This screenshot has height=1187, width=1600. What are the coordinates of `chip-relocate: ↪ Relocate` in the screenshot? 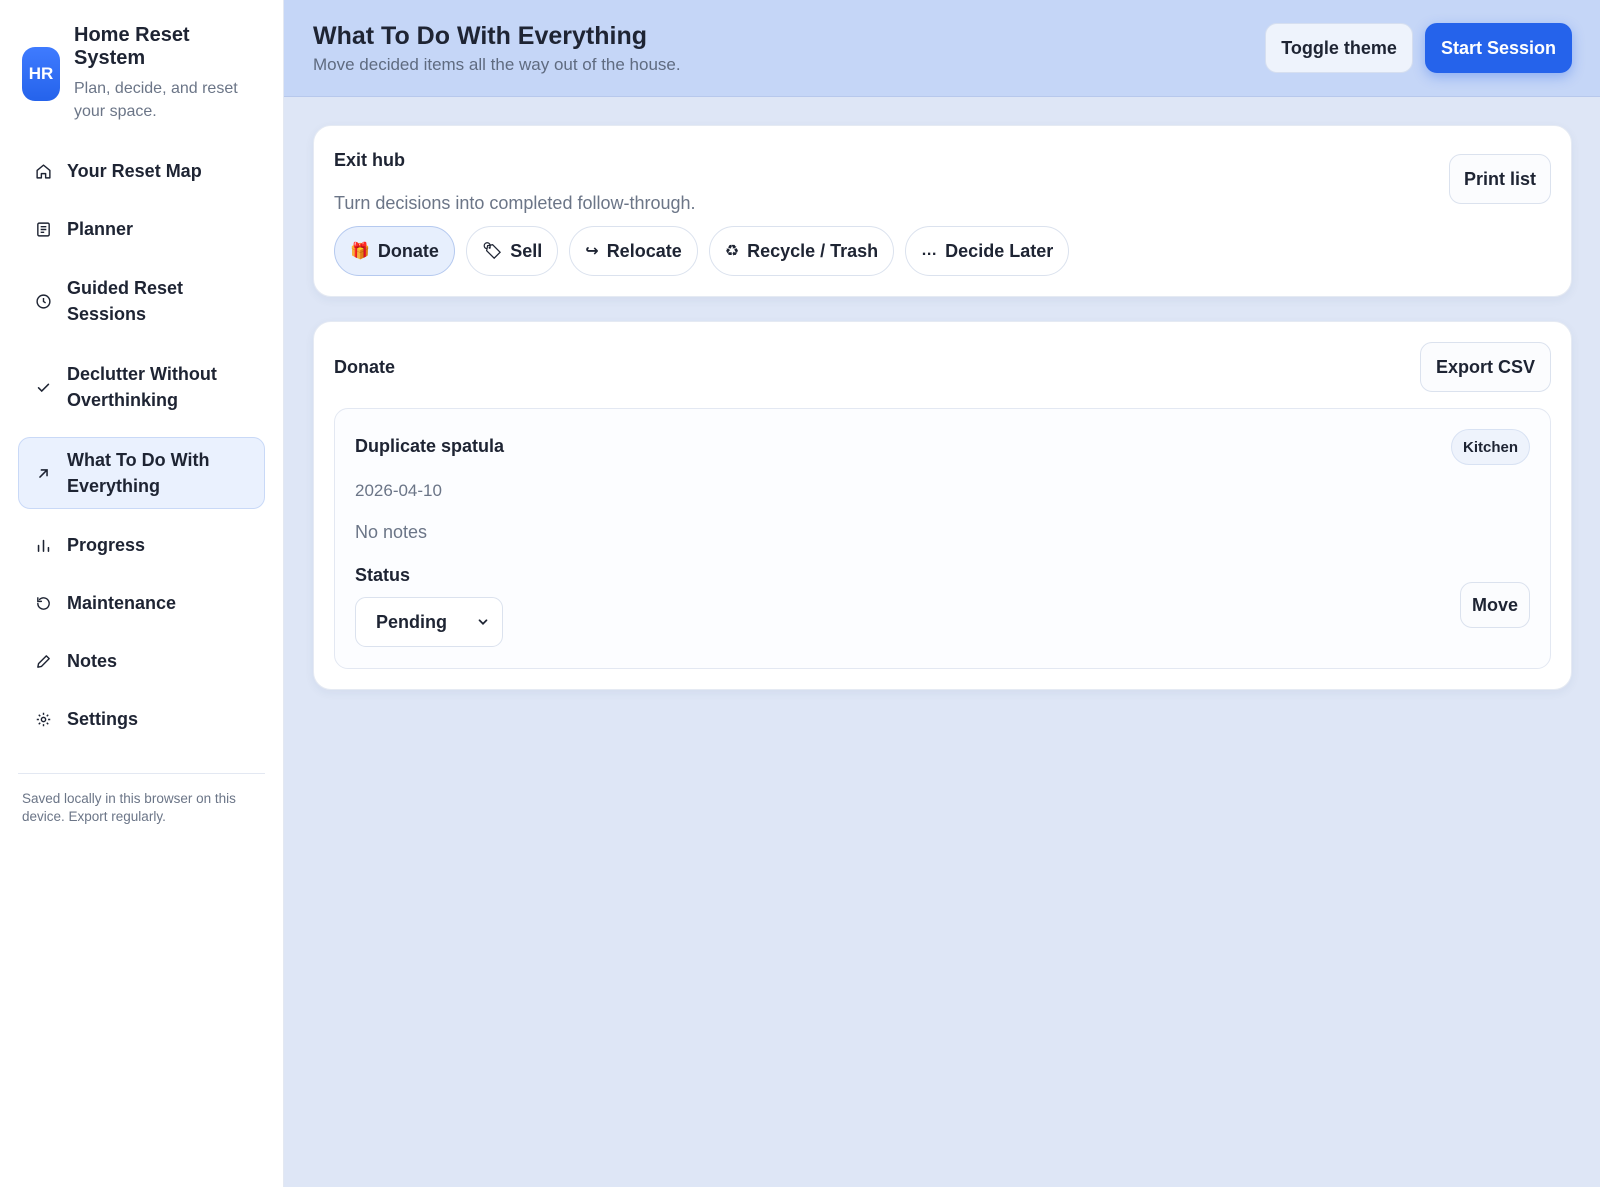 It's located at (633, 251).